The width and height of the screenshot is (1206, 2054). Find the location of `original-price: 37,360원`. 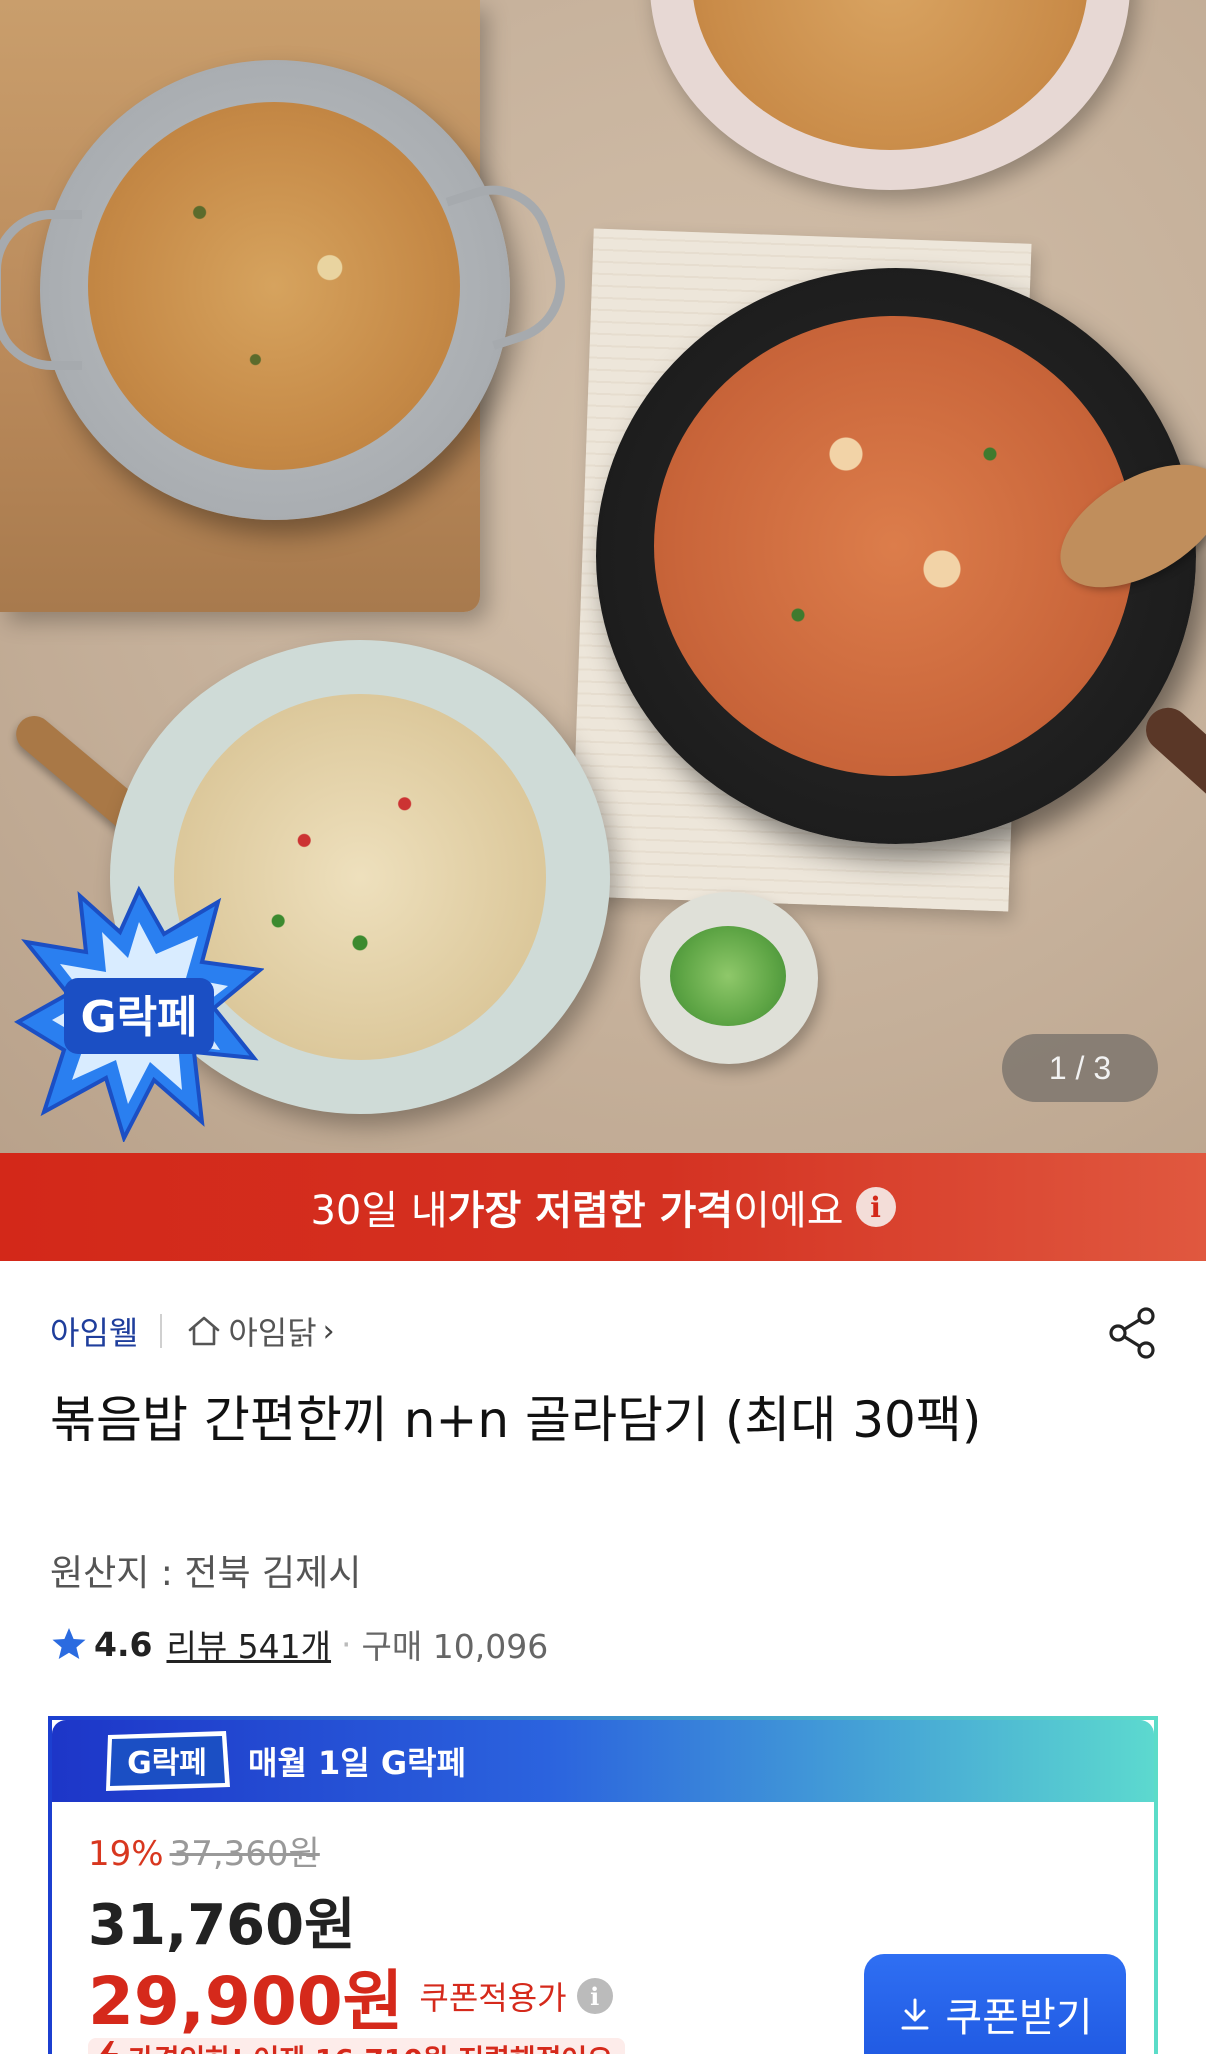

original-price: 37,360원 is located at coordinates (244, 1854).